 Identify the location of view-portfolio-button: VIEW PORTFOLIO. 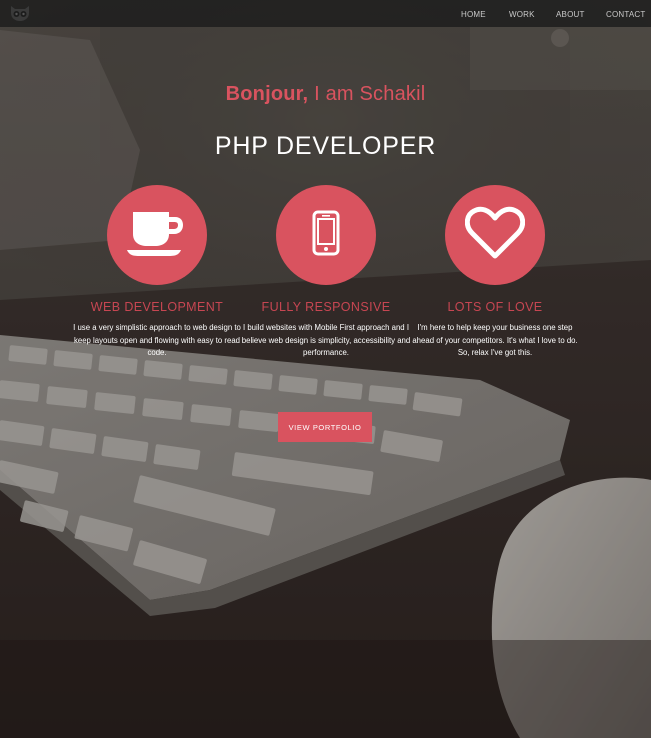
(325, 427).